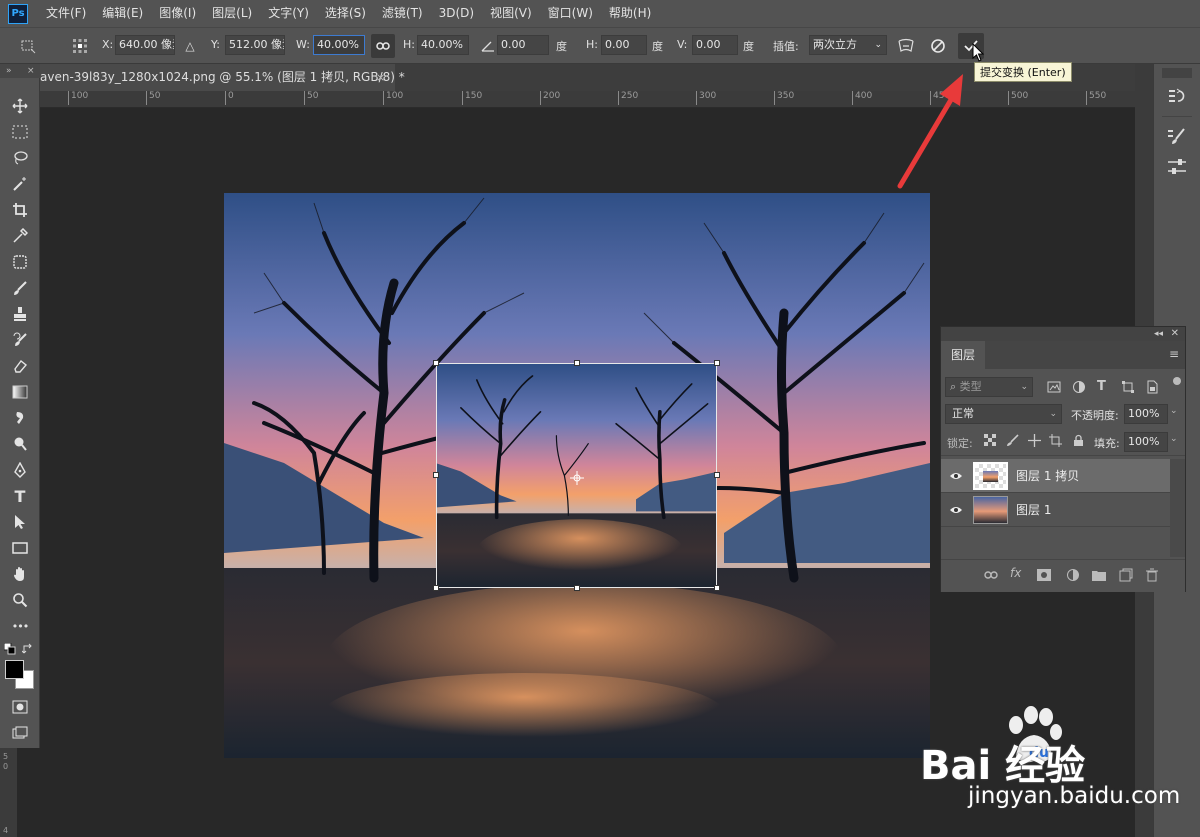 The width and height of the screenshot is (1200, 837). Describe the element at coordinates (1079, 387) in the screenshot. I see `adjustment-filter-icon` at that location.